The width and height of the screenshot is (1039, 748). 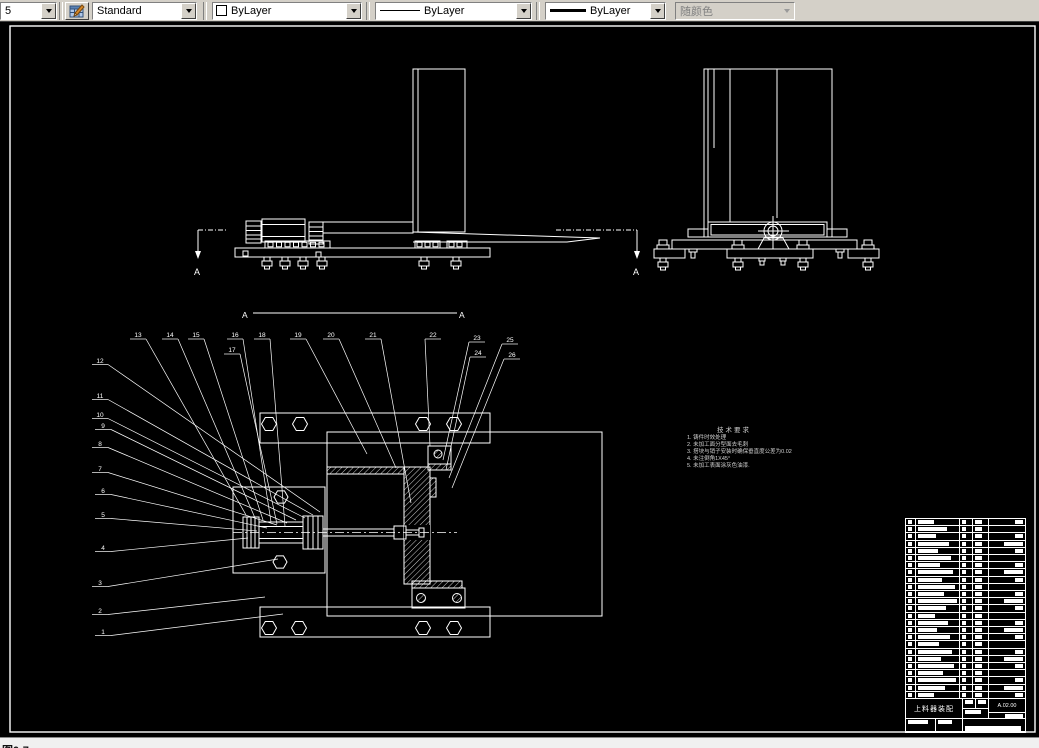 I want to click on tech-note-3: 3. 搭块与销子安装时确保垂直度公差为0.02, so click(x=739, y=451).